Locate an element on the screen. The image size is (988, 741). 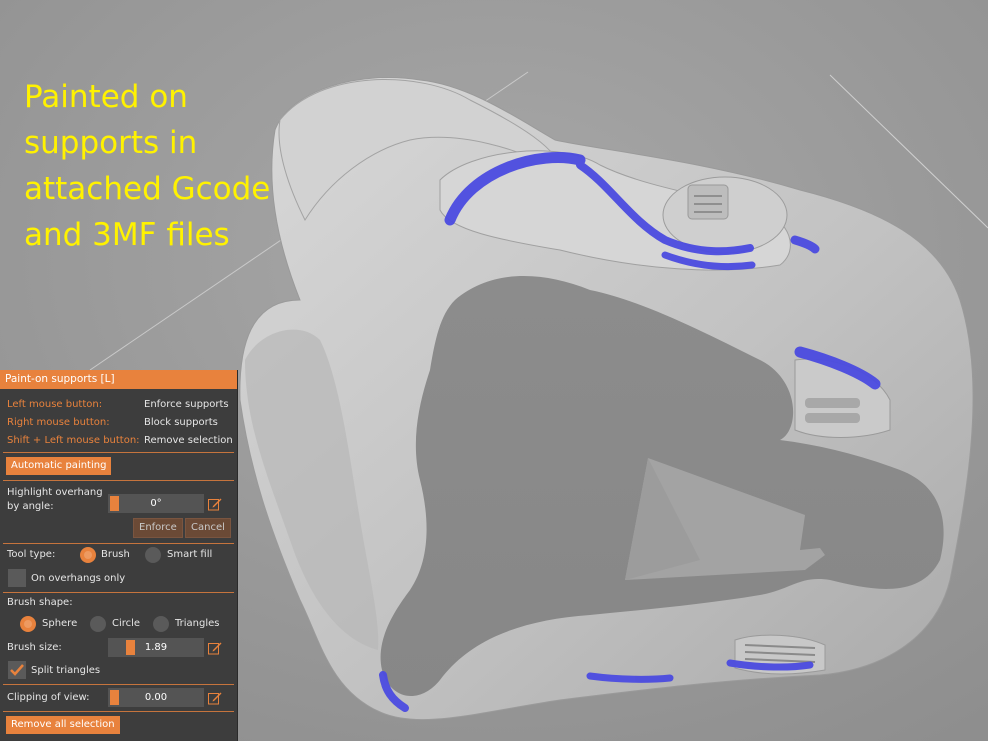
shape-triangles-label: Triangles is located at coordinates (197, 623).